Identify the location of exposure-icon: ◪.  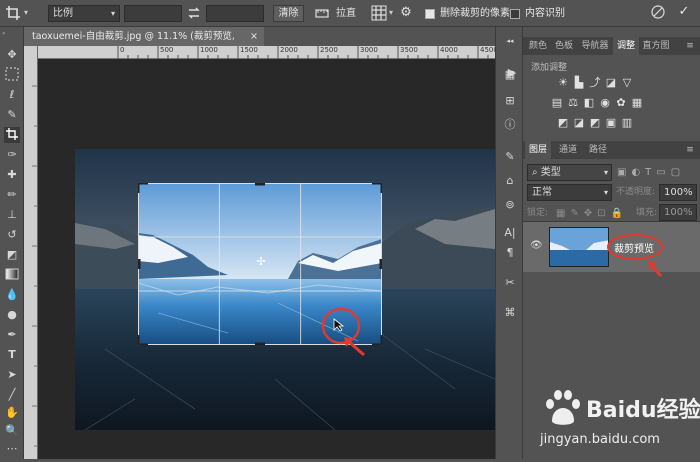
(611, 83).